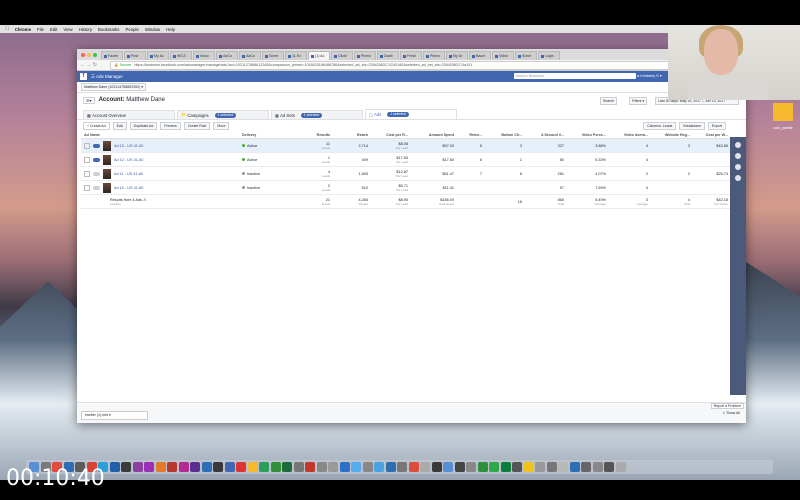 This screenshot has width=800, height=500. Describe the element at coordinates (119, 125) in the screenshot. I see `edit-button: Edit` at that location.